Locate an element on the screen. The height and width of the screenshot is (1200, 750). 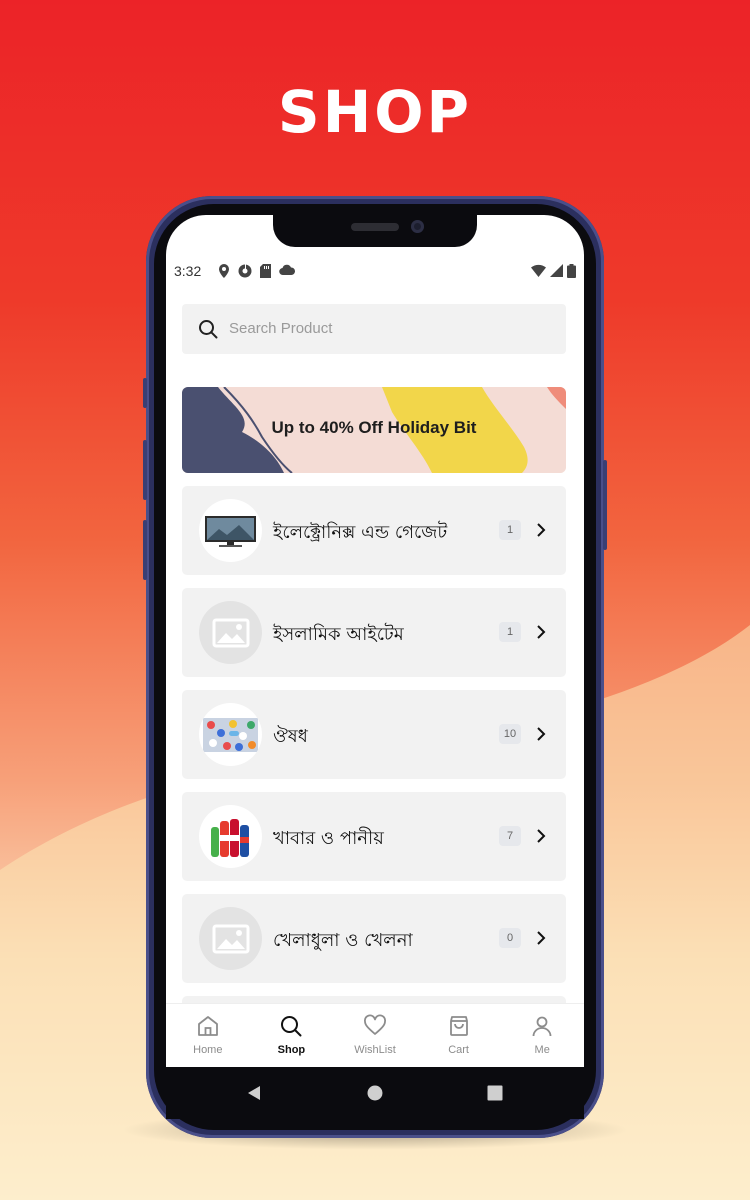
search-input: Search Product is located at coordinates (280, 328).